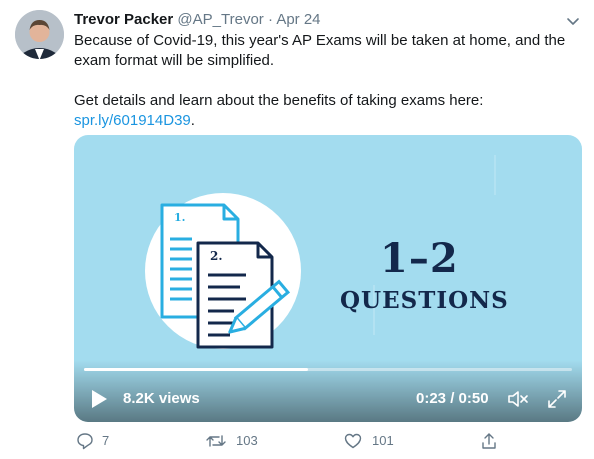 The height and width of the screenshot is (459, 594). Describe the element at coordinates (180, 217) in the screenshot. I see `document-label: 1.` at that location.